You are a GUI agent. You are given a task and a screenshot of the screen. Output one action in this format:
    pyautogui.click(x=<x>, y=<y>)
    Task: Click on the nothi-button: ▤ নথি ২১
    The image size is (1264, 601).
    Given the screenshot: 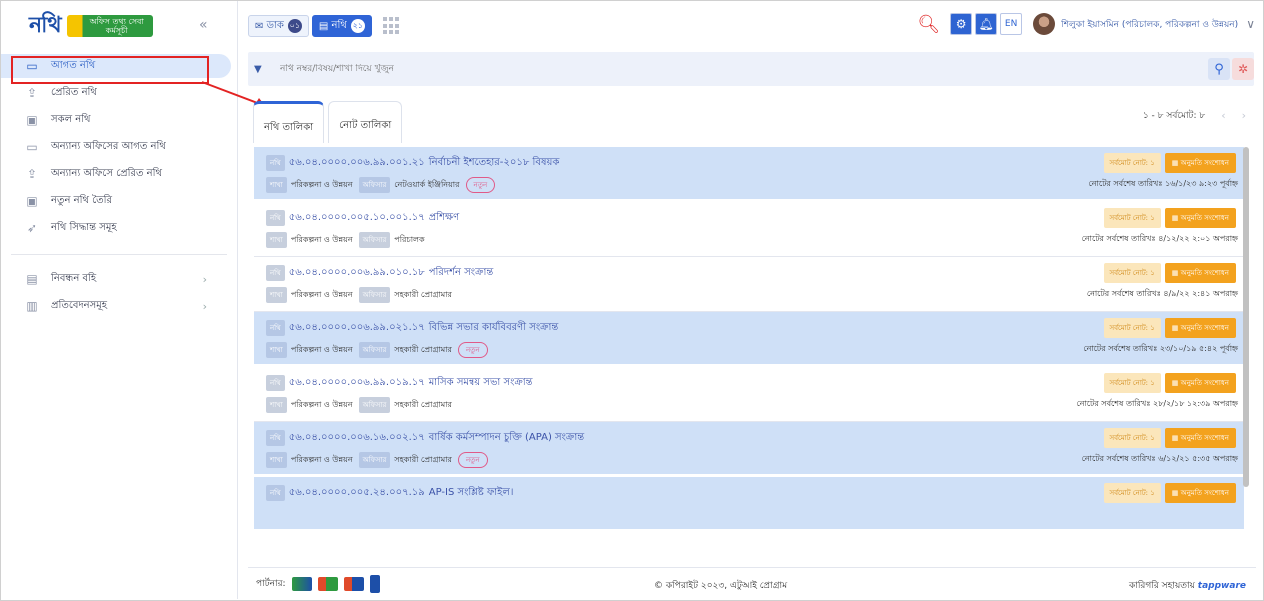 What is the action you would take?
    pyautogui.click(x=341, y=26)
    